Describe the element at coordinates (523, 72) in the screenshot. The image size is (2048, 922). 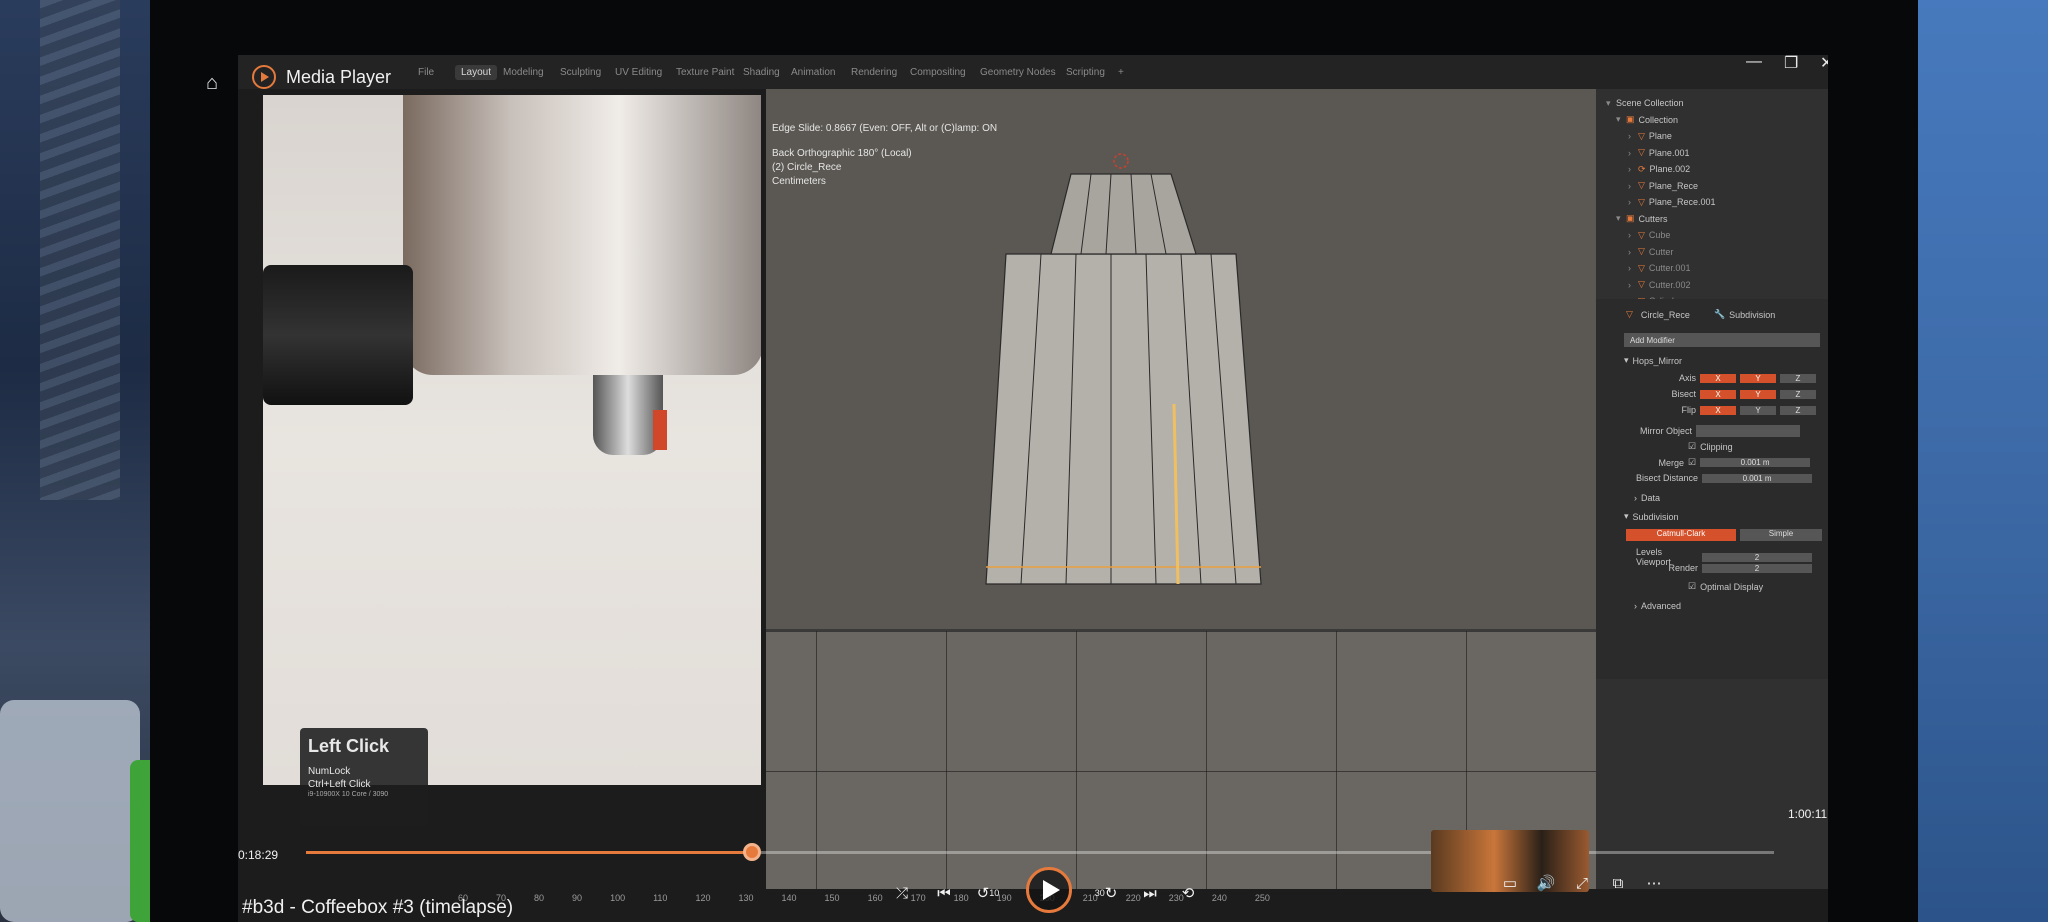
I see `tab-modeling: Modeling` at that location.